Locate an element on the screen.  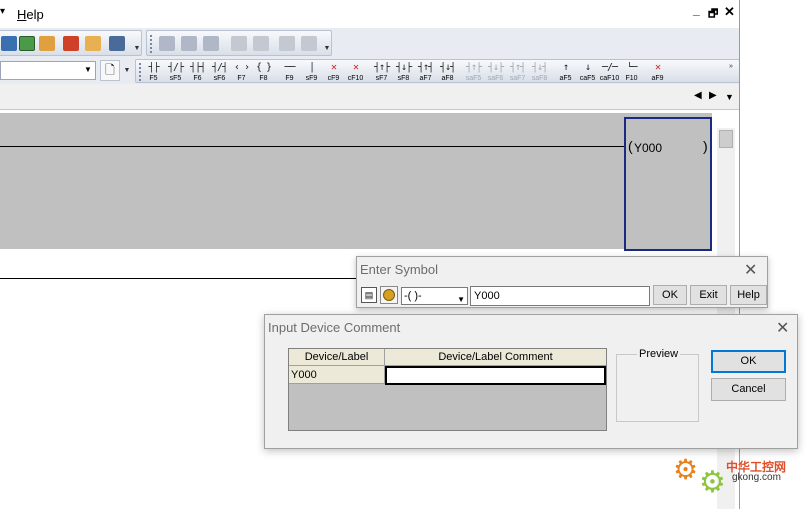
ladder-button-sf5: ┤/├ sF5 is located at coordinates (175, 73).